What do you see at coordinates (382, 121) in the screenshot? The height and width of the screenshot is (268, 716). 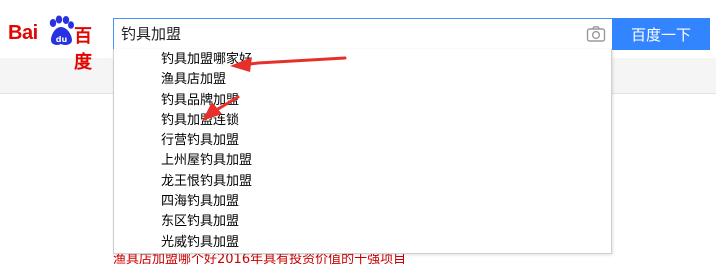 I see `suggestion-item: 钓具加盟连锁` at bounding box center [382, 121].